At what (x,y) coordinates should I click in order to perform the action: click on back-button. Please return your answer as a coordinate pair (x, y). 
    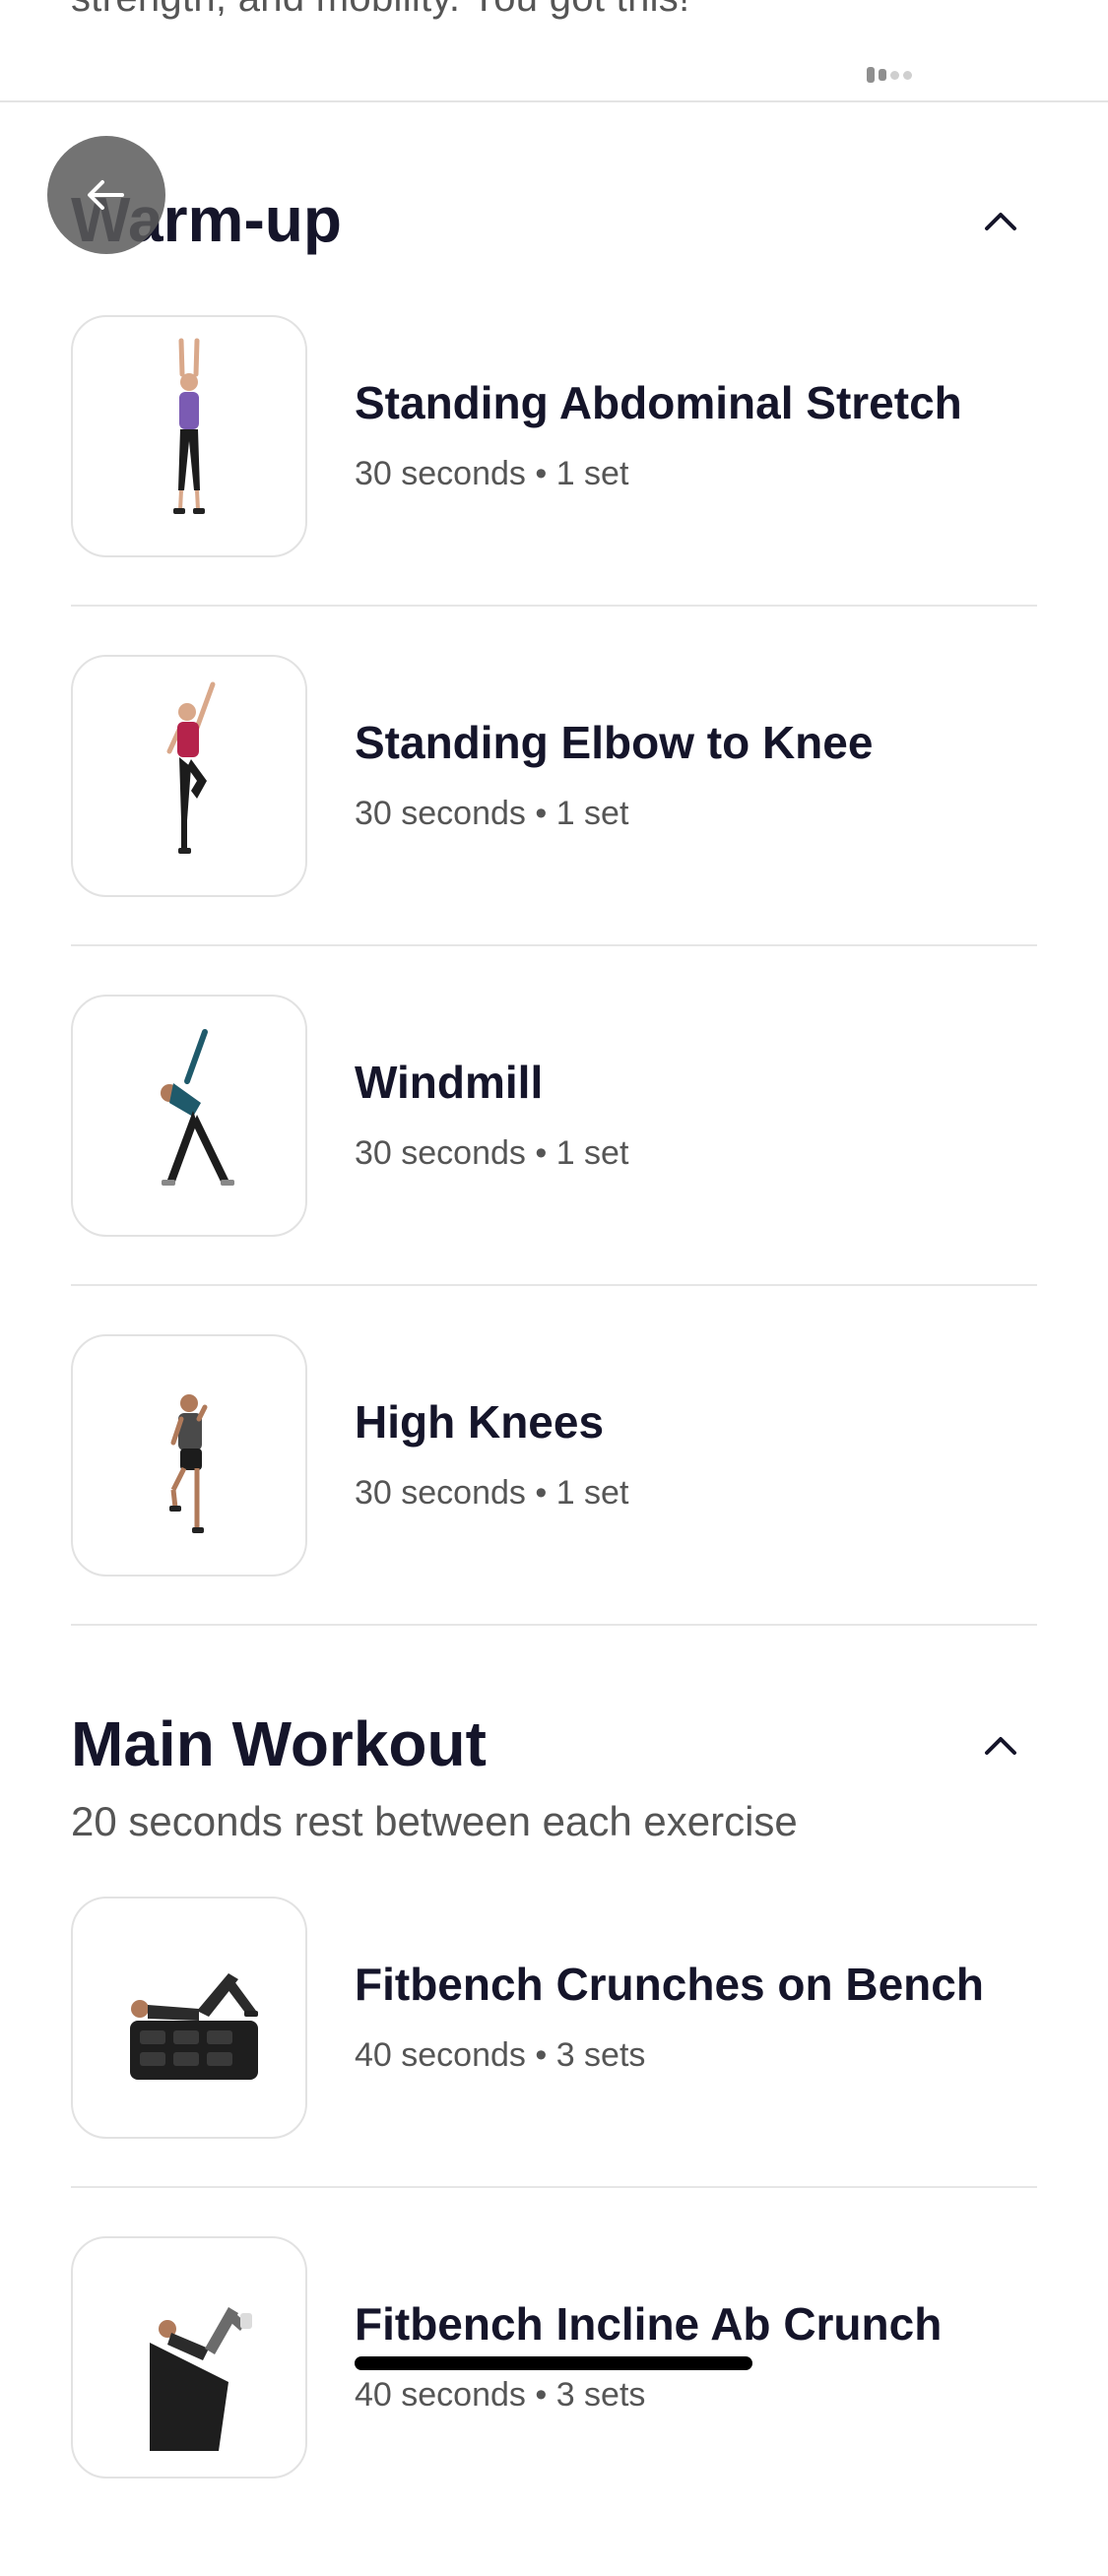
    Looking at the image, I should click on (106, 195).